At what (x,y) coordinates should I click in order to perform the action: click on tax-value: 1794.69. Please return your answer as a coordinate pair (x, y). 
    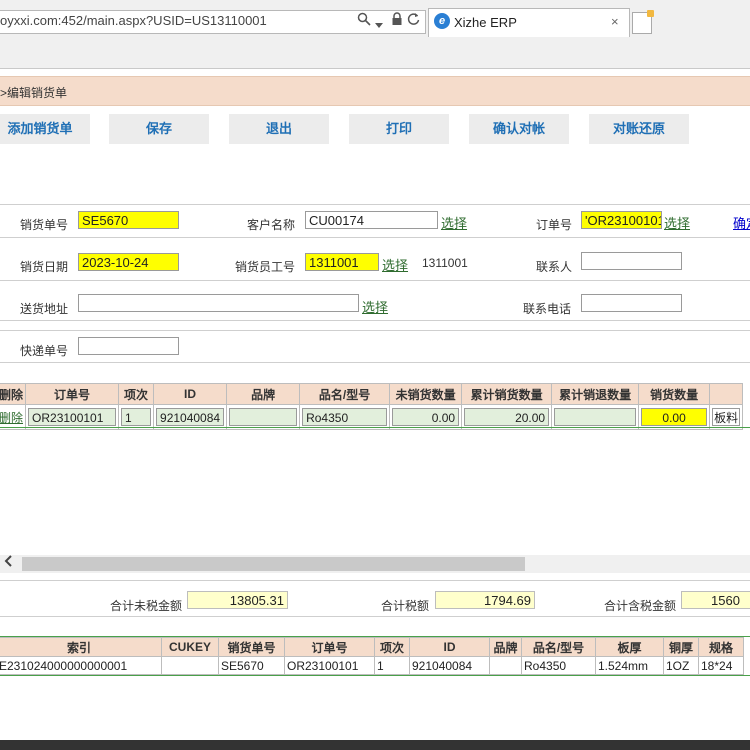
    Looking at the image, I should click on (485, 600).